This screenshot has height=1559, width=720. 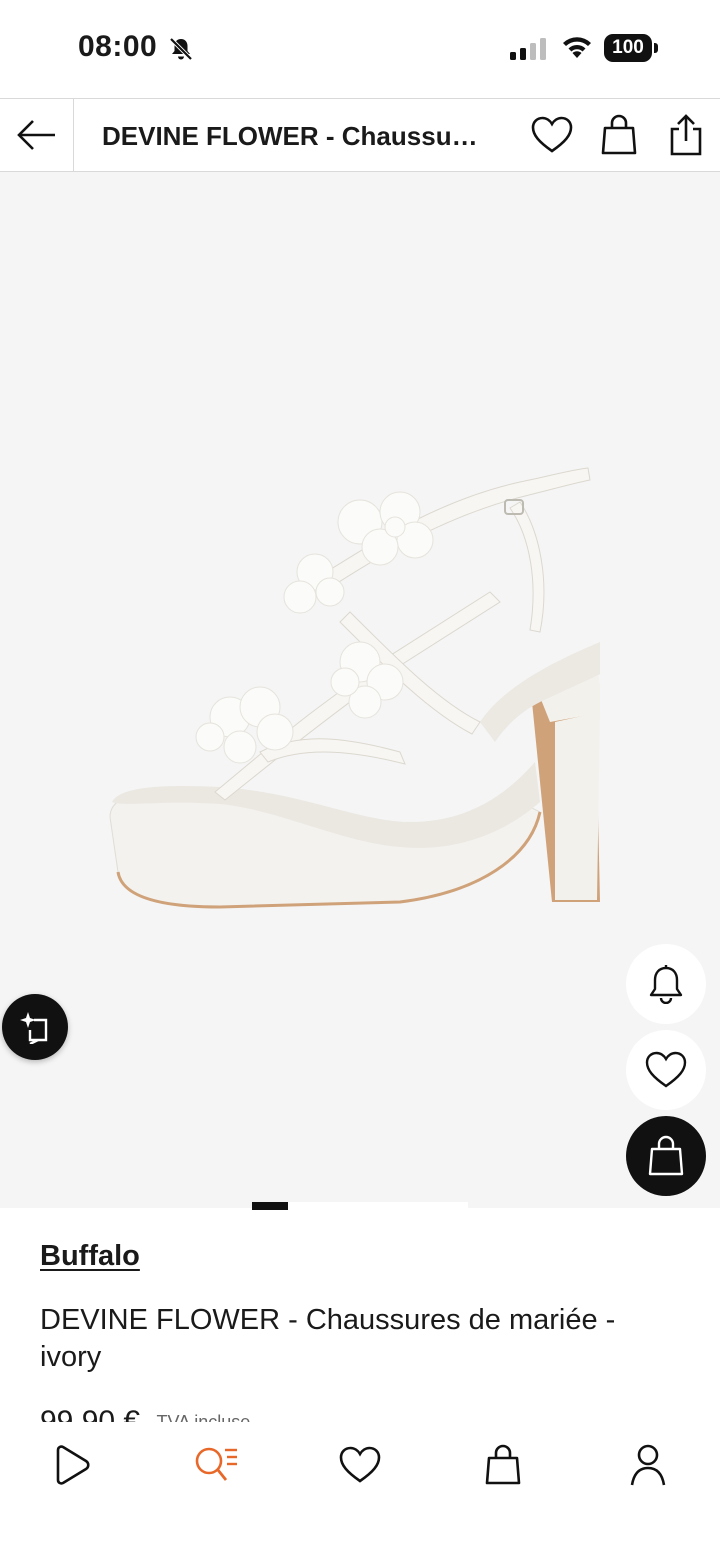 What do you see at coordinates (118, 46) in the screenshot?
I see `status-time: 08:00` at bounding box center [118, 46].